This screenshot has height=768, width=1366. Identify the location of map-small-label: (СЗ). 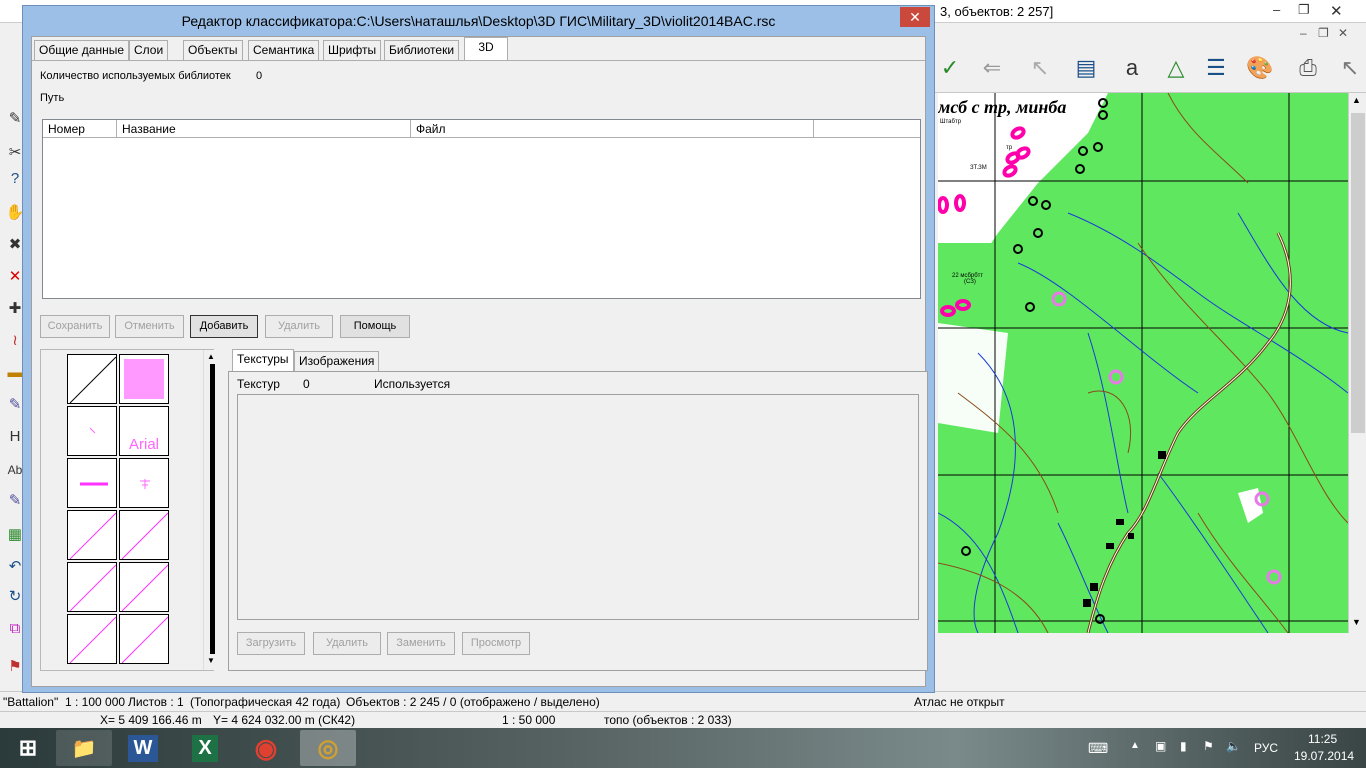
(970, 282).